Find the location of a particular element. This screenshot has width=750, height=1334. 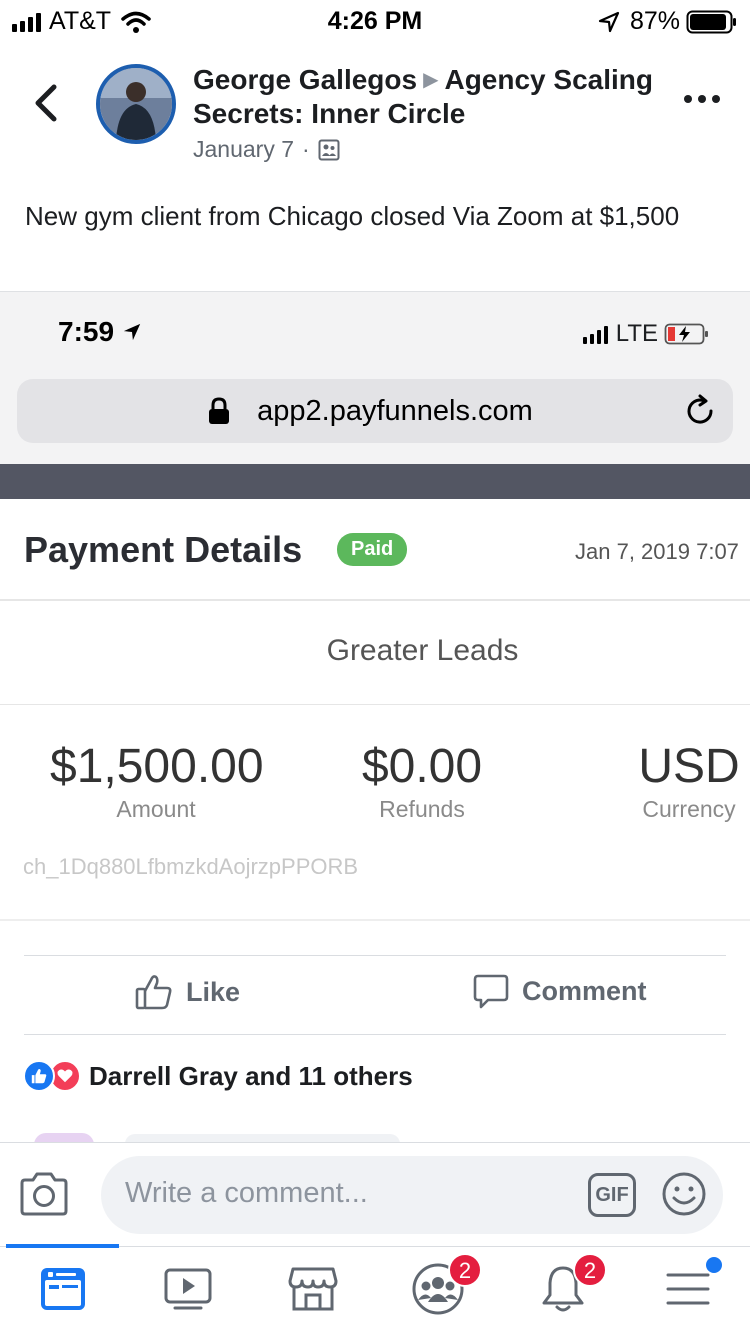

image-url-bar: app2.payfunnels.com is located at coordinates (375, 411).